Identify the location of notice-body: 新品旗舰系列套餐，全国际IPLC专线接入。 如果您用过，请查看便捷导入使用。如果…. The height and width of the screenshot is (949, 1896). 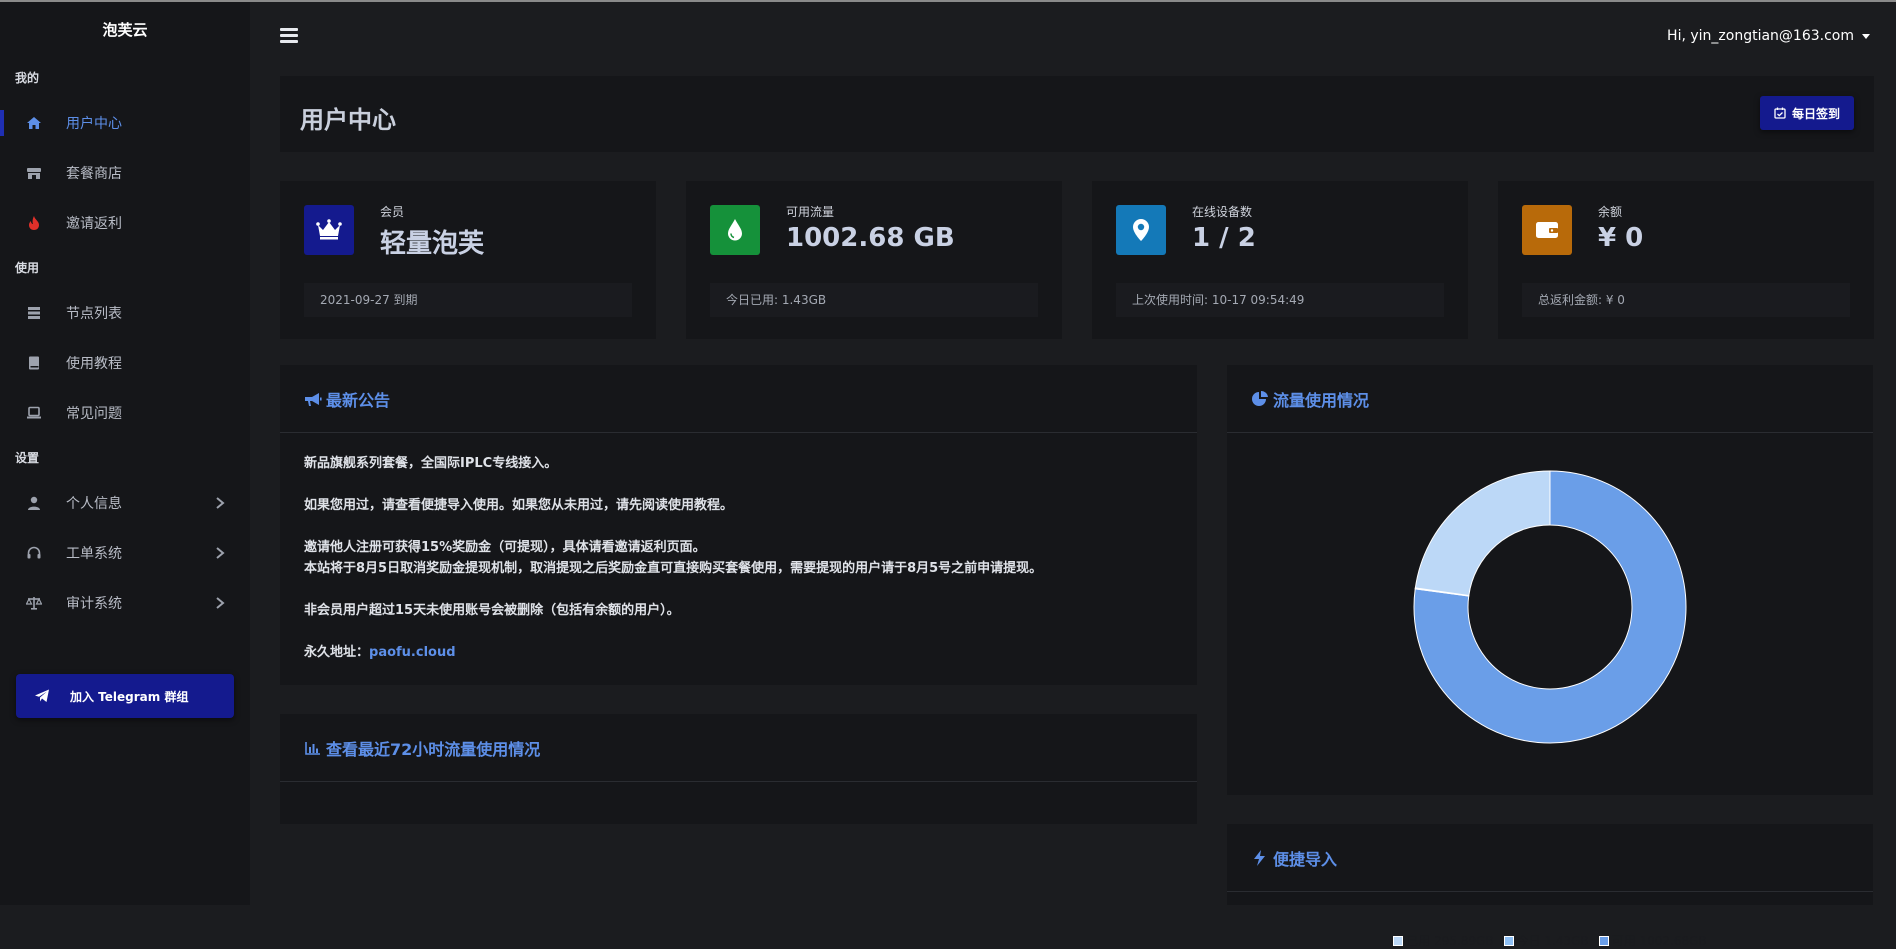
(738, 558).